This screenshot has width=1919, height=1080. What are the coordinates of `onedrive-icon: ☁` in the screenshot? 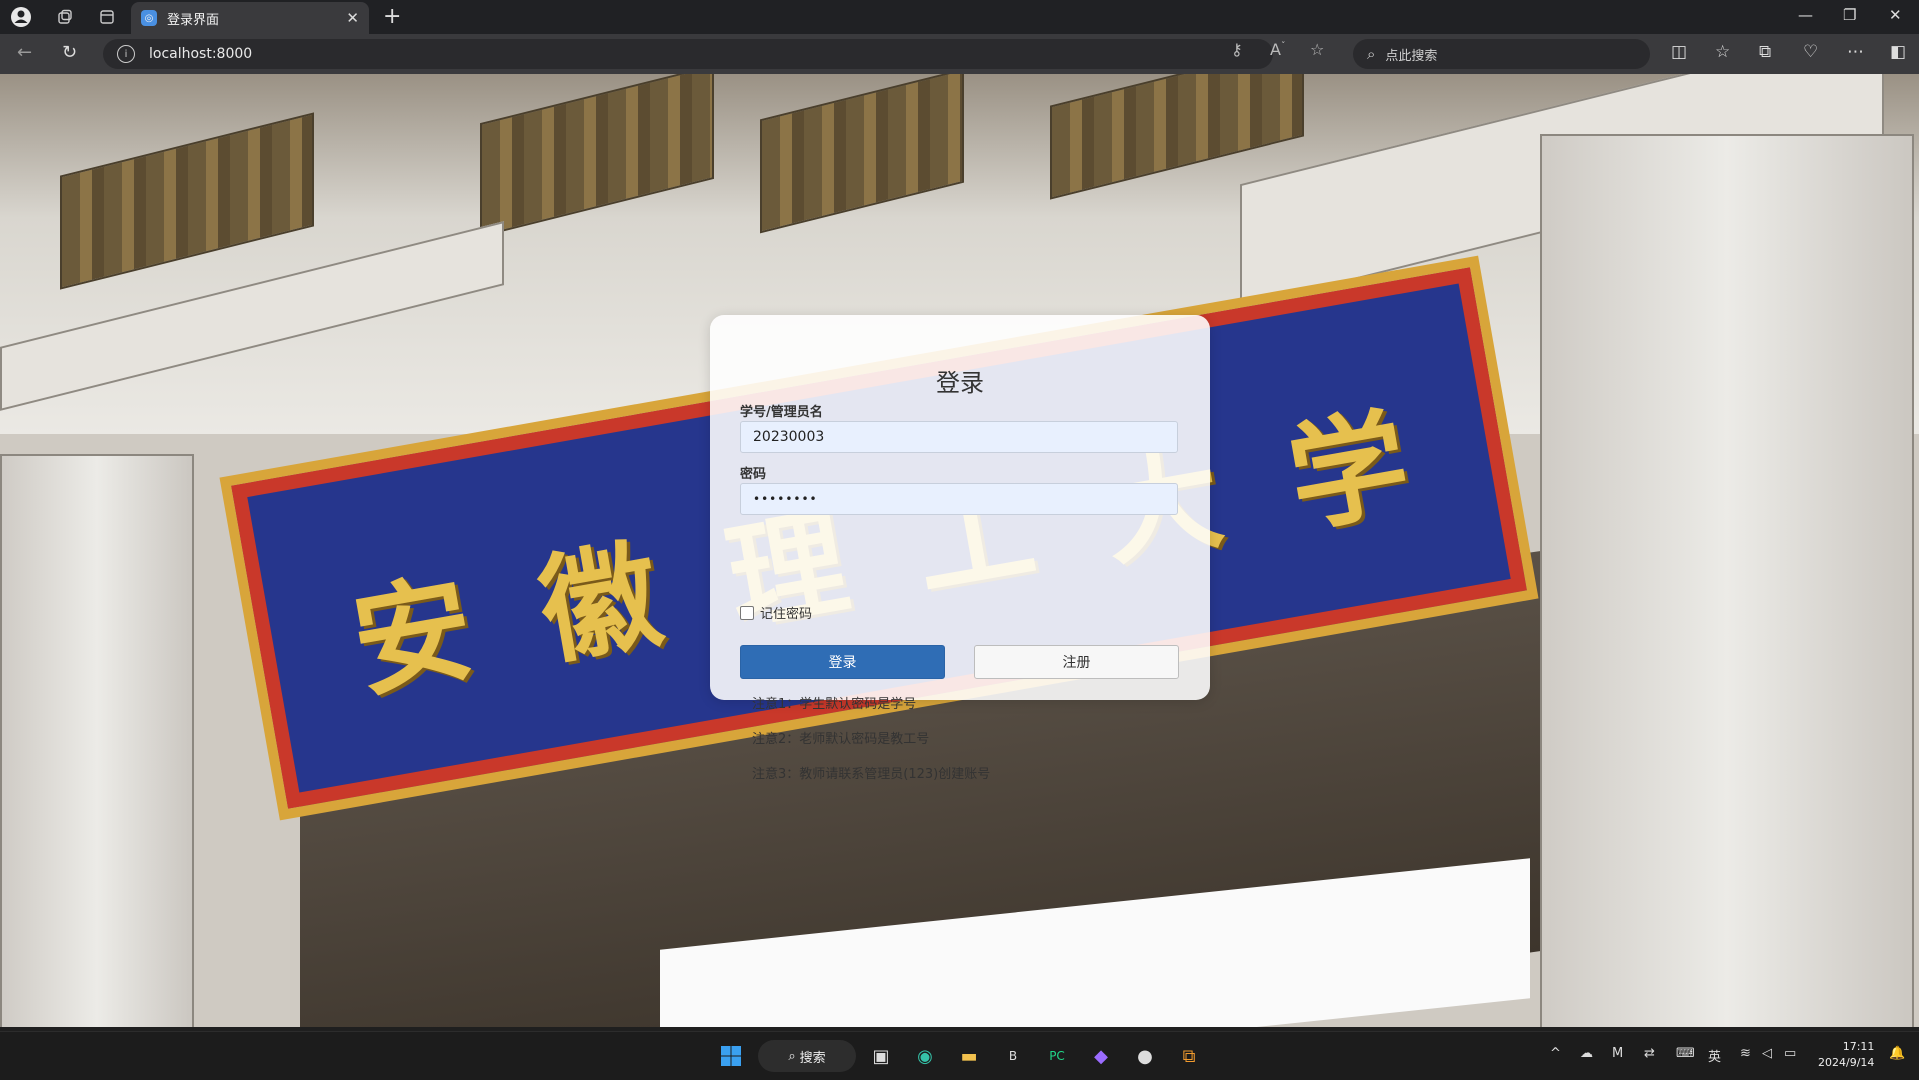 It's located at (1586, 1053).